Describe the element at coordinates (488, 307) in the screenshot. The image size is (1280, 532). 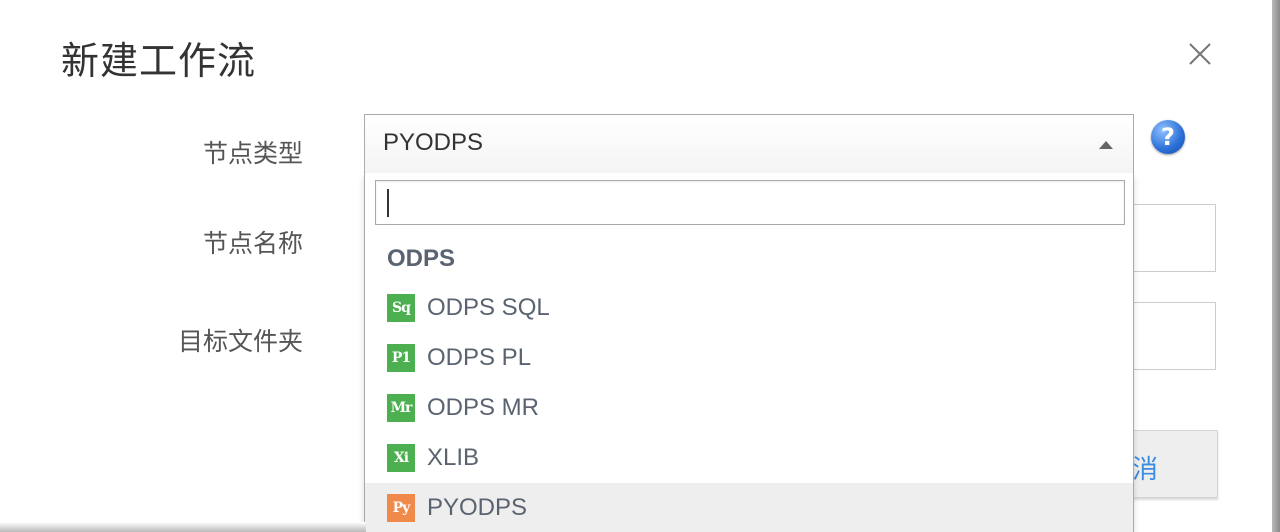
I see `option-label: ODPS SQL` at that location.